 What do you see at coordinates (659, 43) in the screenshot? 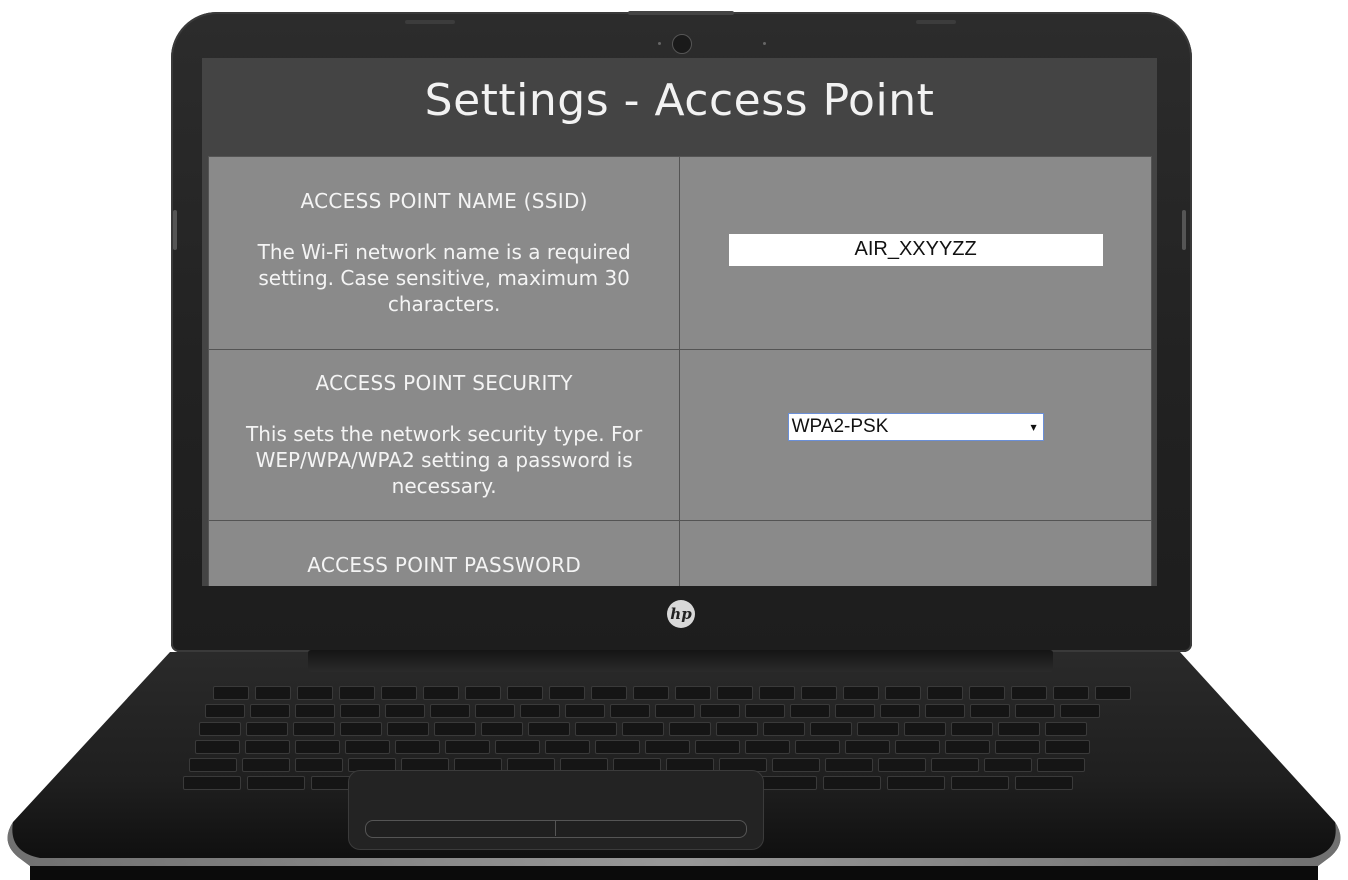
I see `sensor-dot-left` at bounding box center [659, 43].